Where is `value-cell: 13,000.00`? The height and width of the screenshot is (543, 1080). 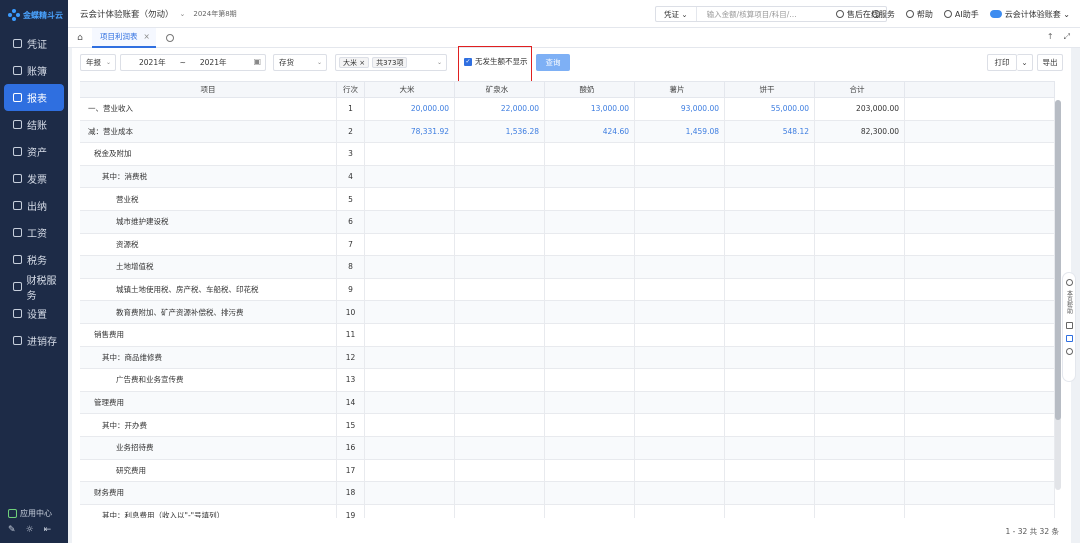
value-cell: 13,000.00 is located at coordinates (590, 109).